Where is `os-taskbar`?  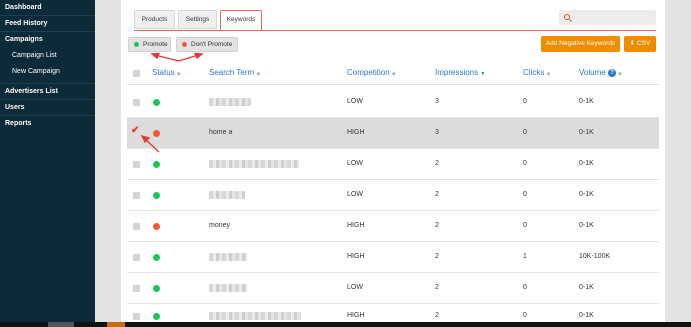 os-taskbar is located at coordinates (345, 324).